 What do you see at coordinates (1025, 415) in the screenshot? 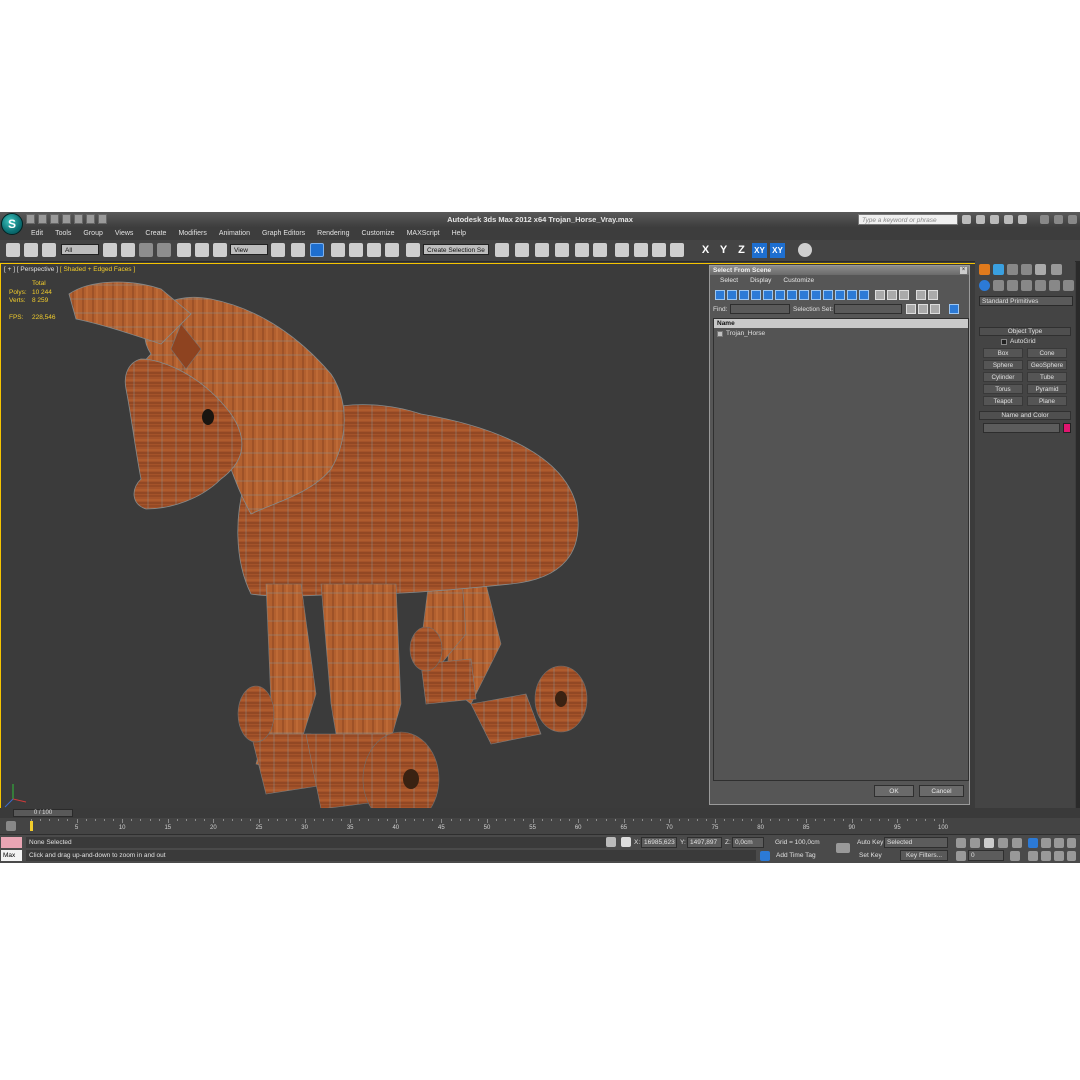
I see `name-and-color-rollout: Name and Color` at bounding box center [1025, 415].